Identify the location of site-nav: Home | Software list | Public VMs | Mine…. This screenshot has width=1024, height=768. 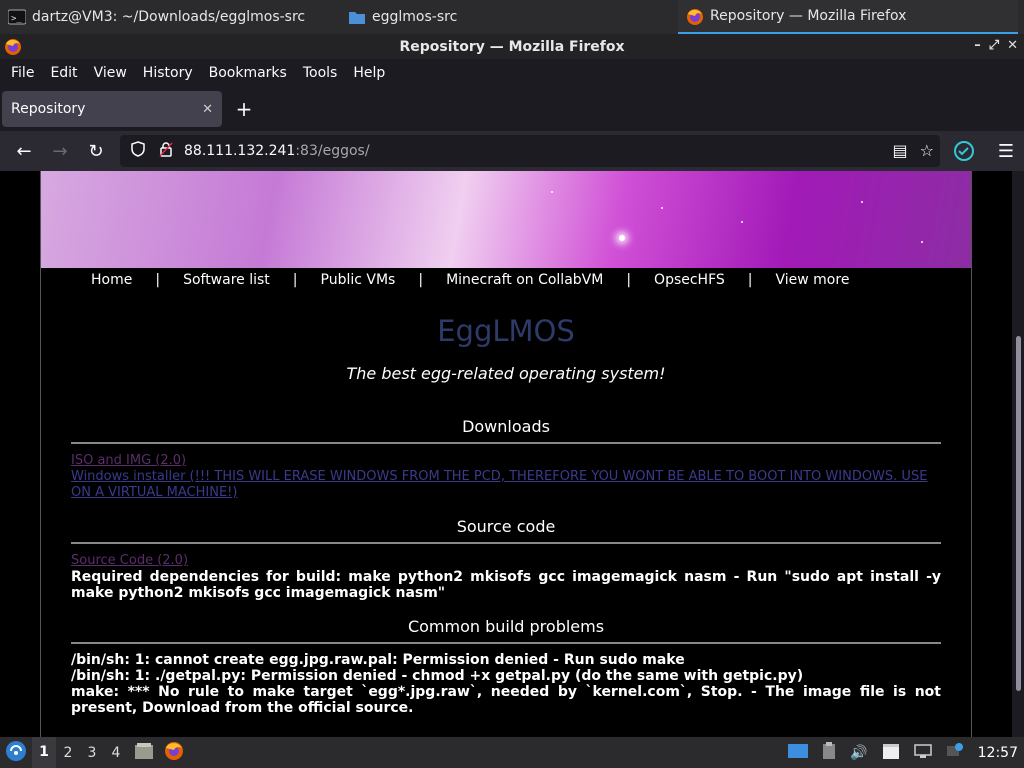
(506, 280).